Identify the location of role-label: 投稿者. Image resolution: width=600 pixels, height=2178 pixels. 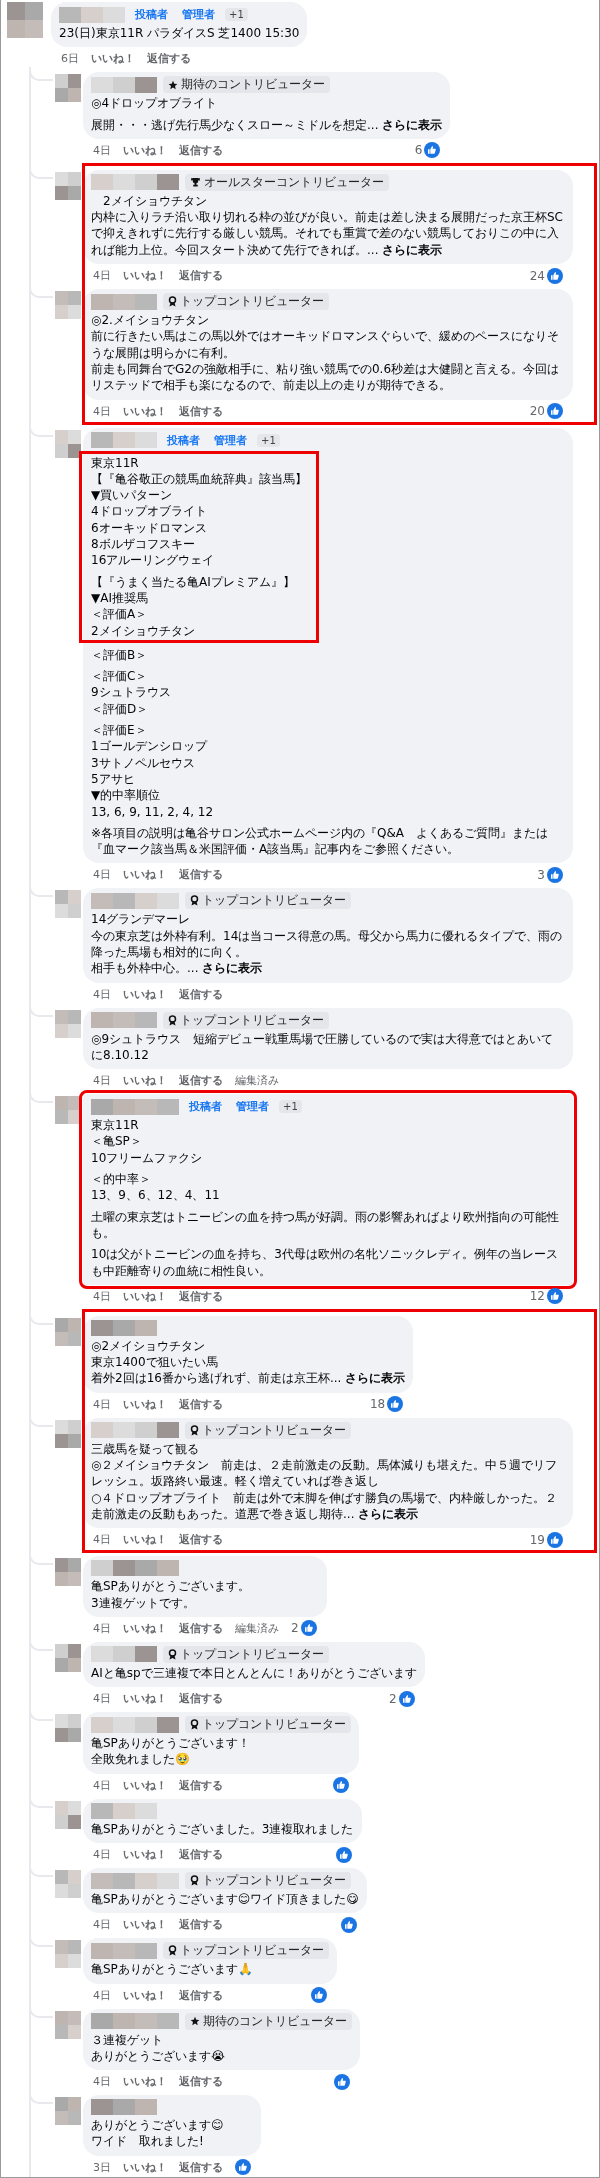
(151, 15).